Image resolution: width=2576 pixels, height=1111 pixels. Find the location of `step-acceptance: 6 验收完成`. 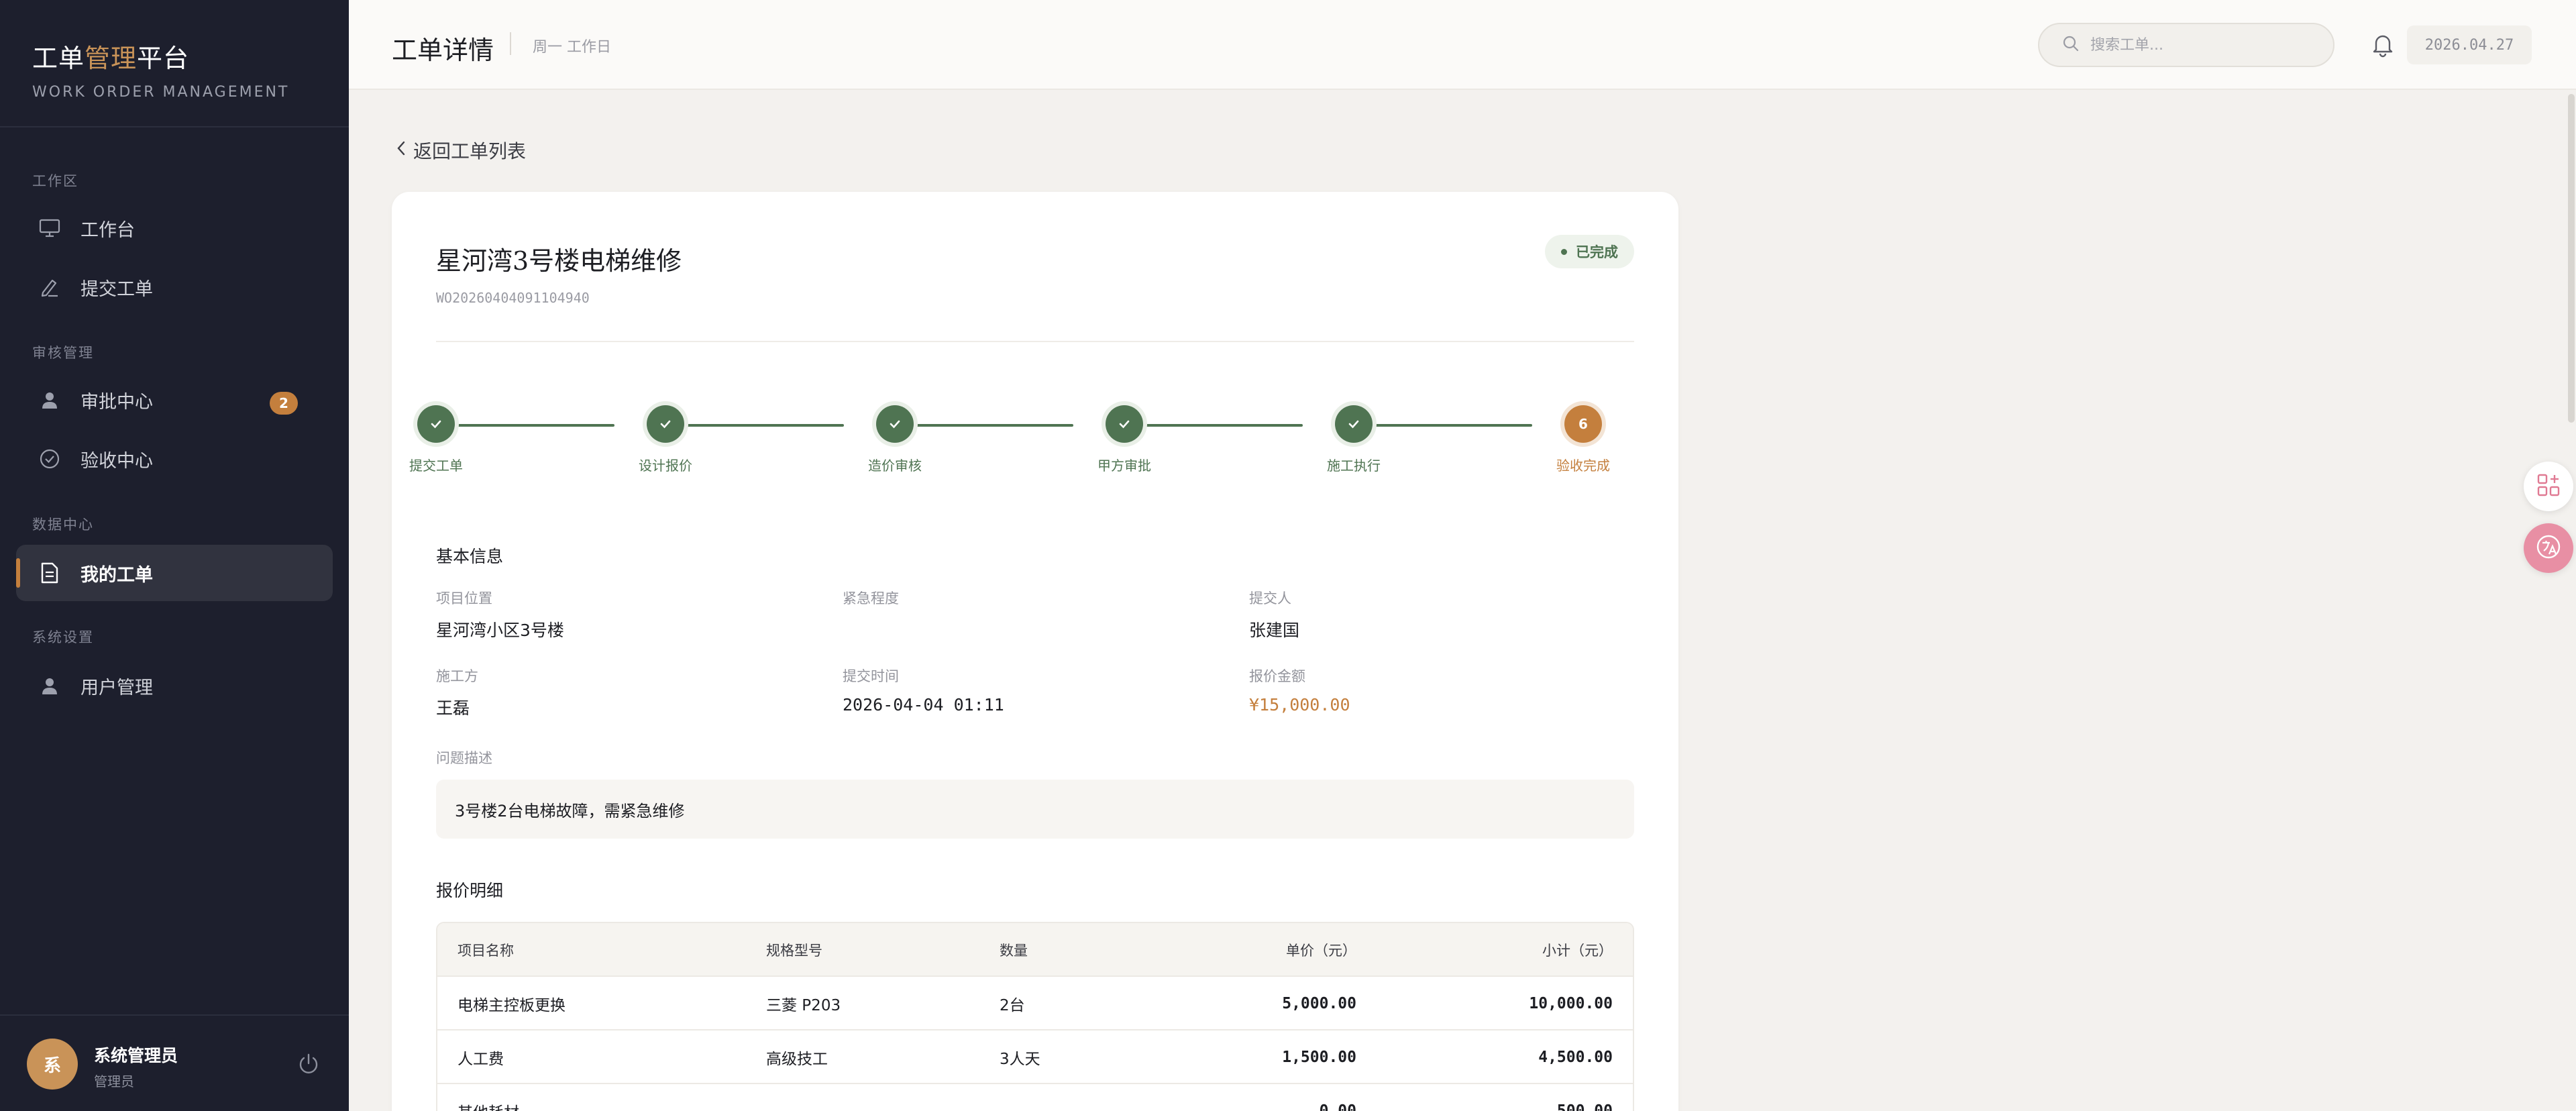

step-acceptance: 6 验收完成 is located at coordinates (1583, 439).